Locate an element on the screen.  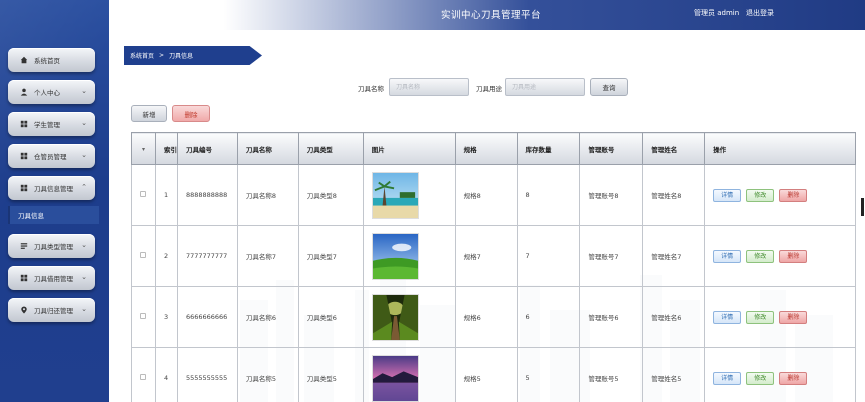
cell-index: 3 is located at coordinates (166, 317).